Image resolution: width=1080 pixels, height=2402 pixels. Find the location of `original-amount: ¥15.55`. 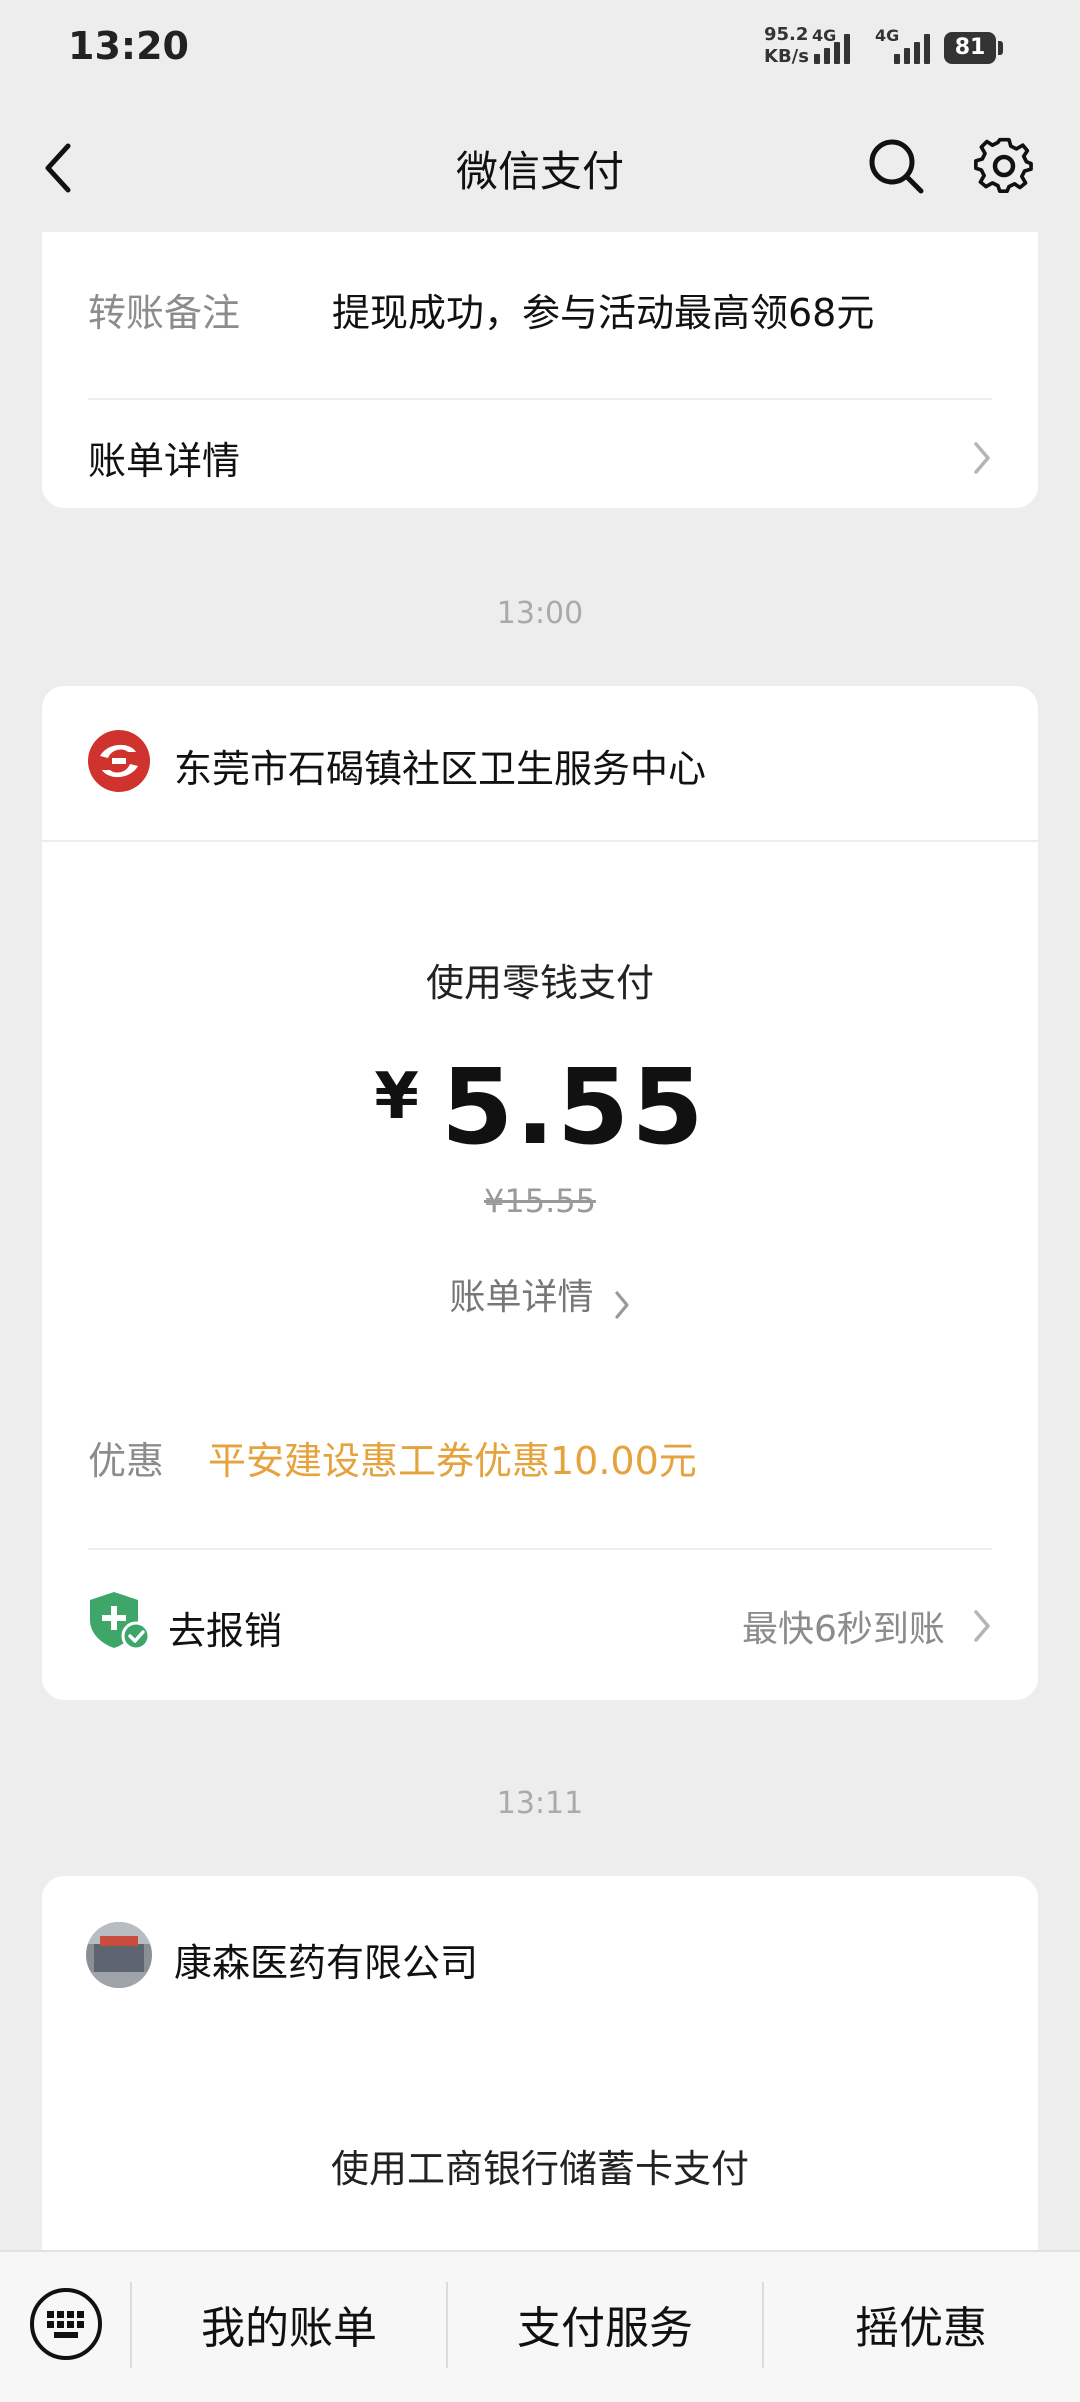

original-amount: ¥15.55 is located at coordinates (540, 1201).